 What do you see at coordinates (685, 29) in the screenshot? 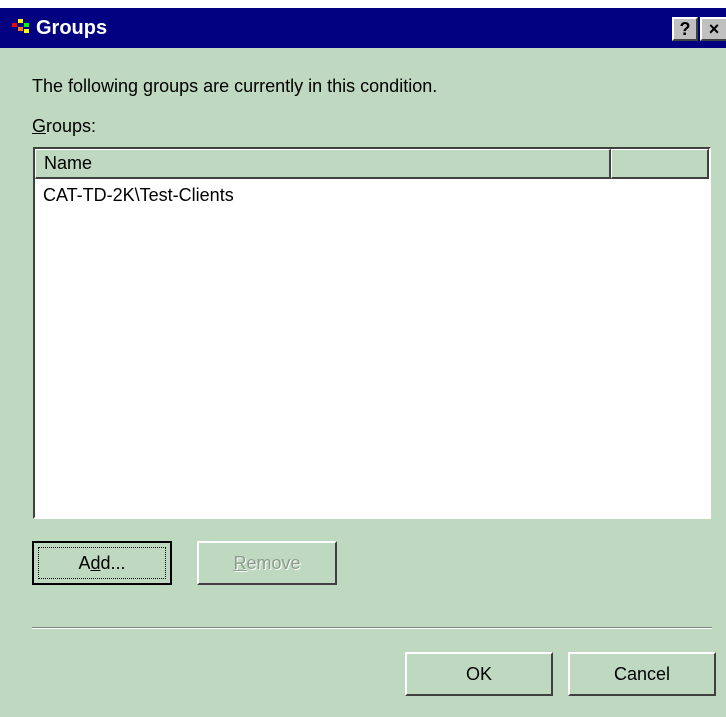
I see `help-button: ?` at bounding box center [685, 29].